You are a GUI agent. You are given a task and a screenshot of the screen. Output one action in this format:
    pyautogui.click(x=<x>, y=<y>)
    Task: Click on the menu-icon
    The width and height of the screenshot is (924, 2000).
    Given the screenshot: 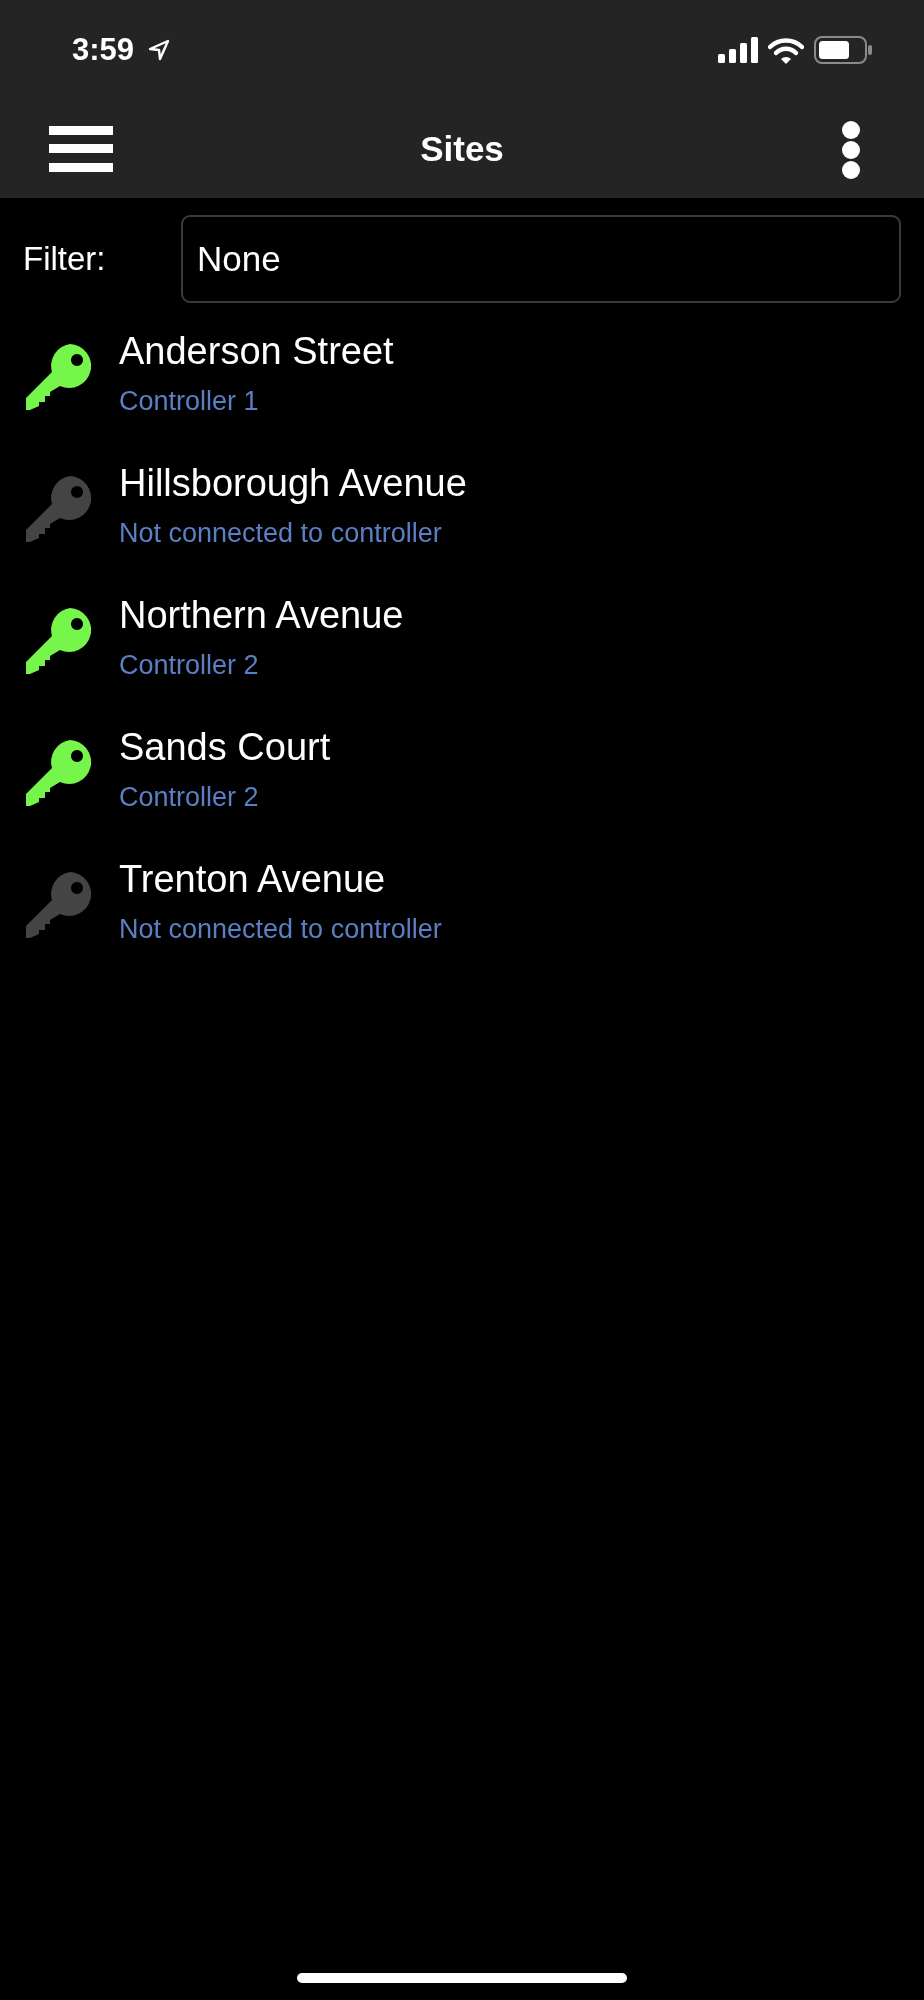 What is the action you would take?
    pyautogui.click(x=81, y=149)
    